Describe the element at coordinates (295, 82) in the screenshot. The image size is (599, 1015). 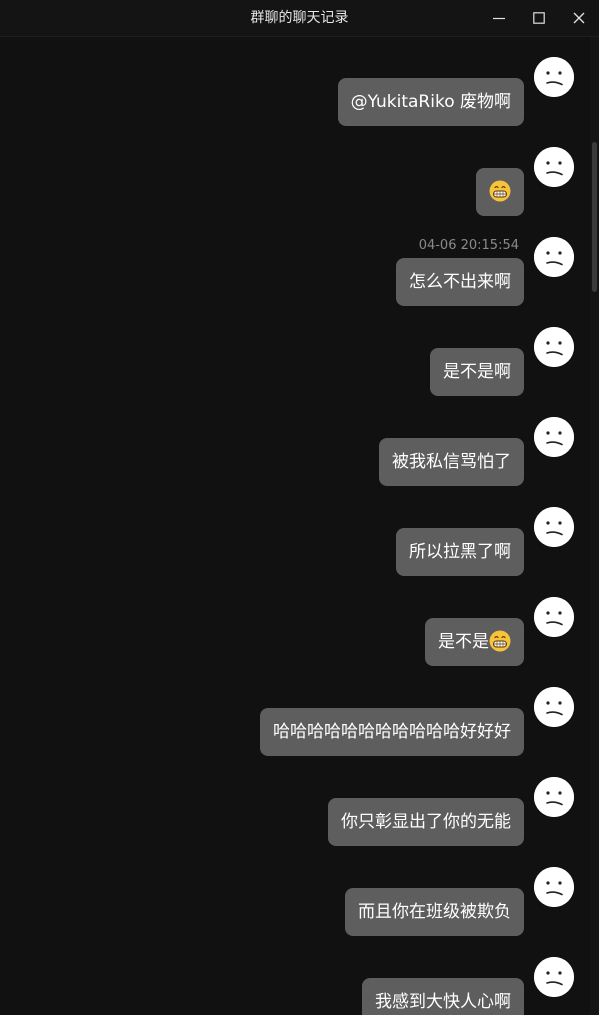
I see `message-row: @YukitaRiko 废物啊` at that location.